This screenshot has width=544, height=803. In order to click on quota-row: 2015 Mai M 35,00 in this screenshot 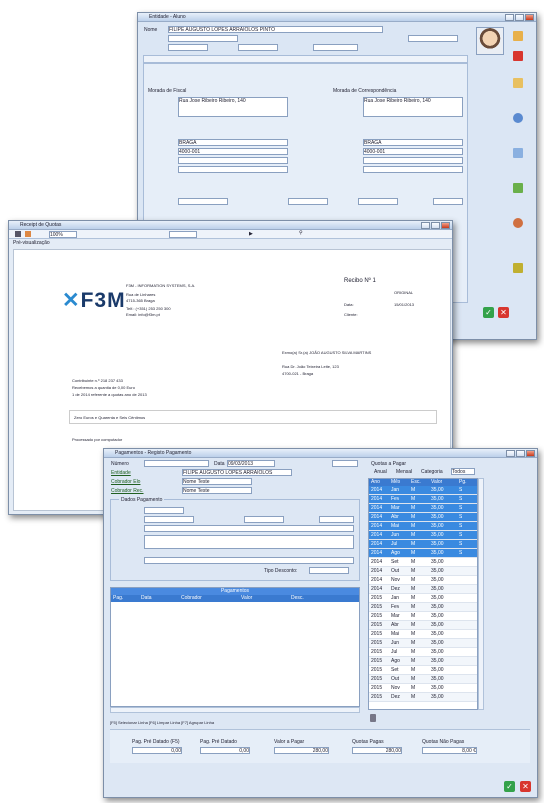, I will do `click(423, 634)`.